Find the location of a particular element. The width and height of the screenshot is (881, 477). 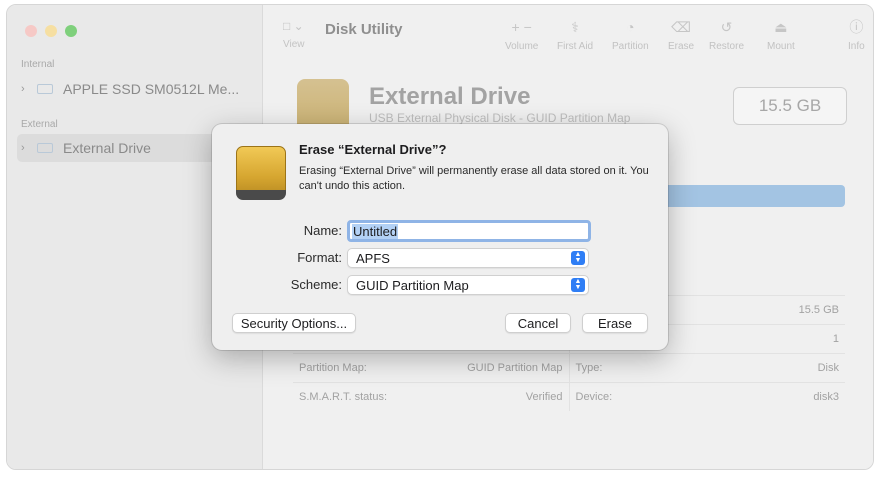

sidebar-item-label: External Drive is located at coordinates (107, 148).